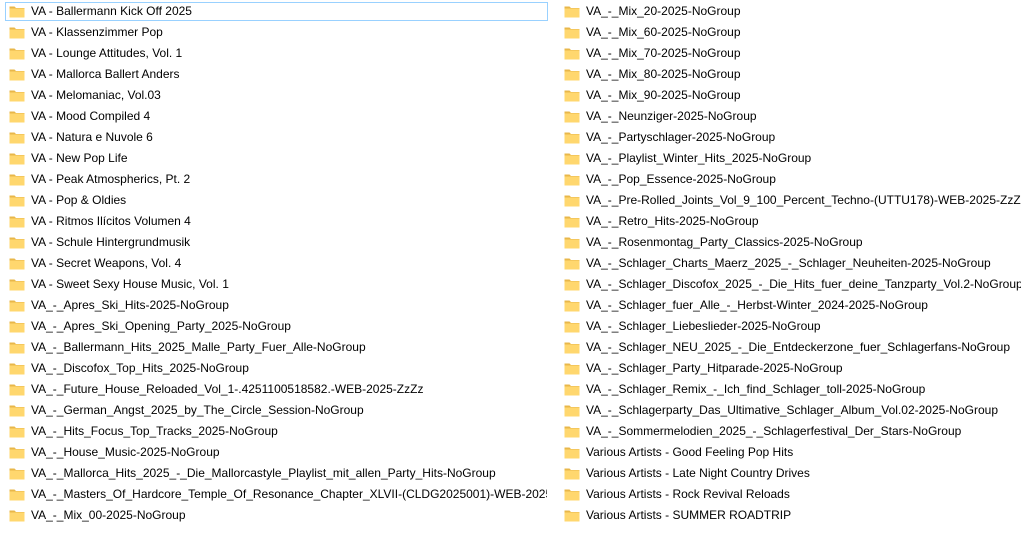  What do you see at coordinates (276, 263) in the screenshot?
I see `folder-item: VA - Secret Weapons, Vol. 4` at bounding box center [276, 263].